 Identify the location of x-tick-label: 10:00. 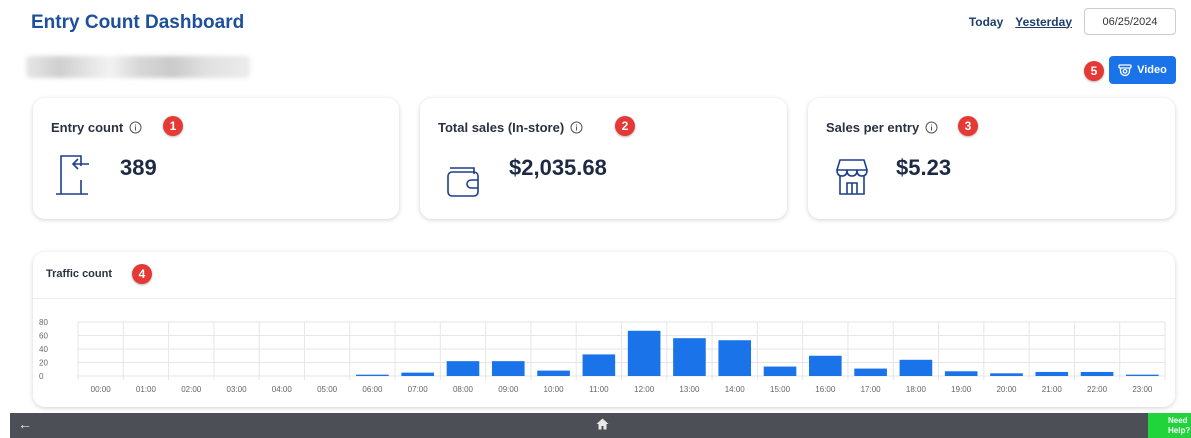
(554, 389).